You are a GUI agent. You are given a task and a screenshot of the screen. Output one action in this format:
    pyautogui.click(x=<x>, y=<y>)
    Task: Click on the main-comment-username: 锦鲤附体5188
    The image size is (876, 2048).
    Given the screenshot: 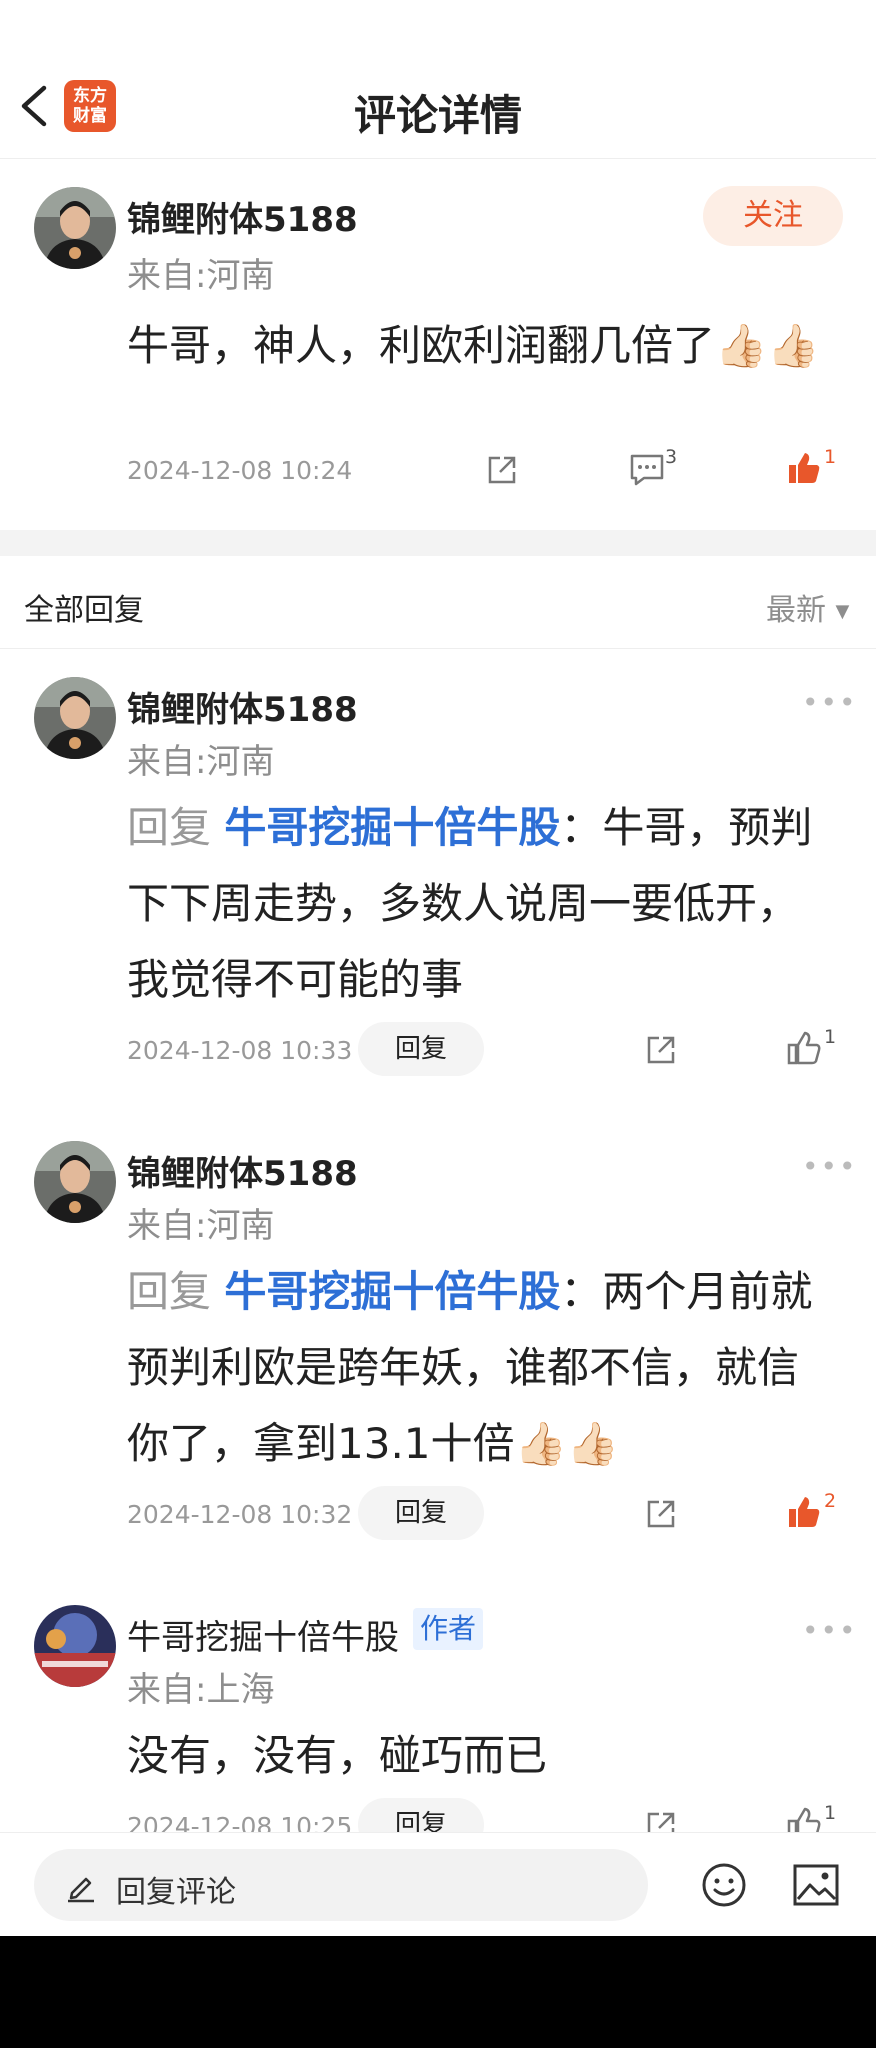 What is the action you would take?
    pyautogui.click(x=242, y=216)
    